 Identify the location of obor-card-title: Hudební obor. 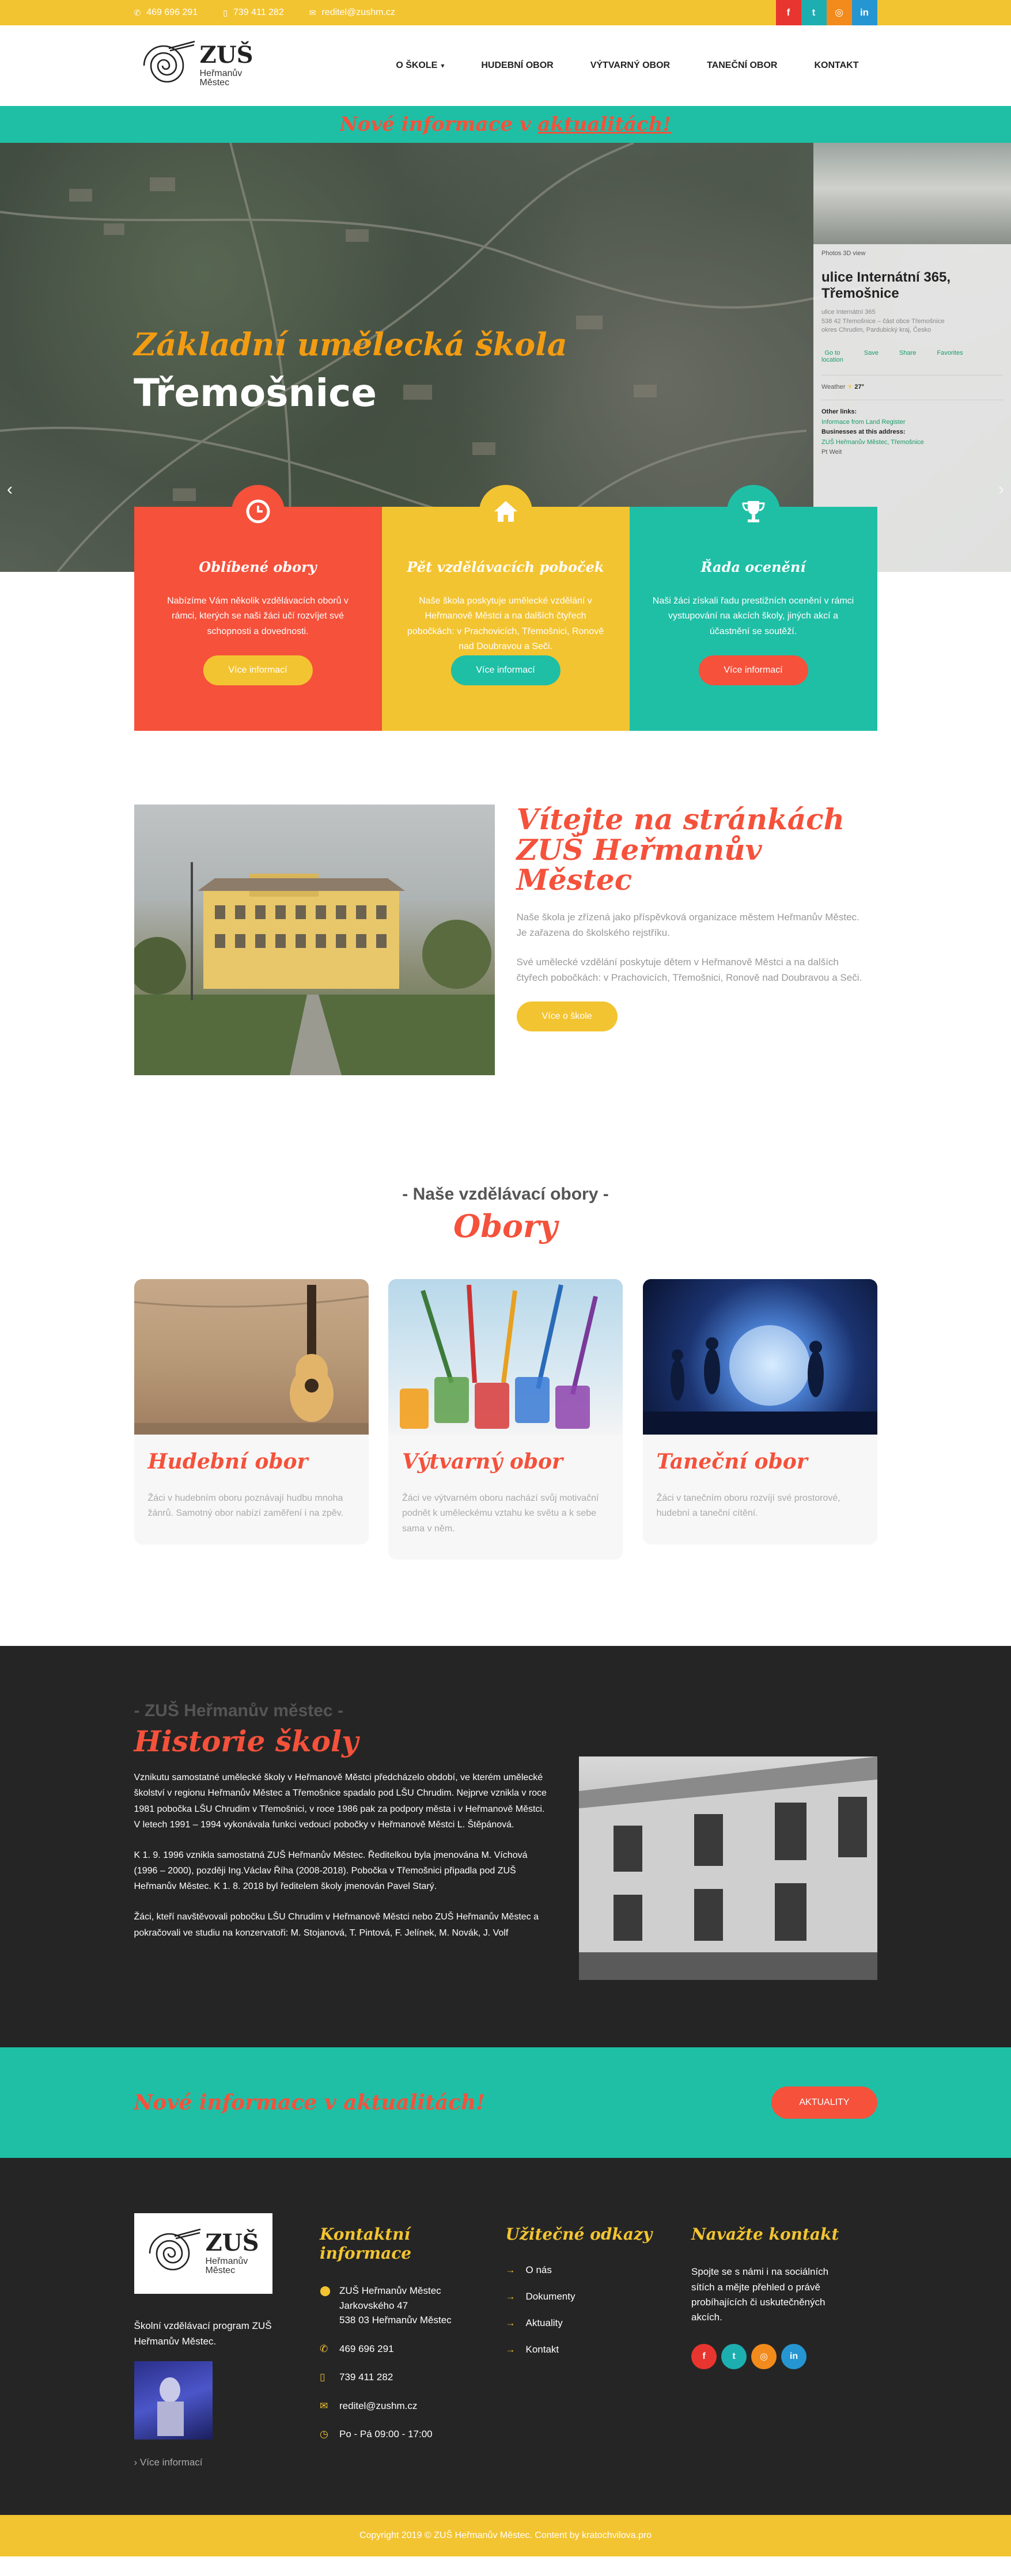
(227, 1462).